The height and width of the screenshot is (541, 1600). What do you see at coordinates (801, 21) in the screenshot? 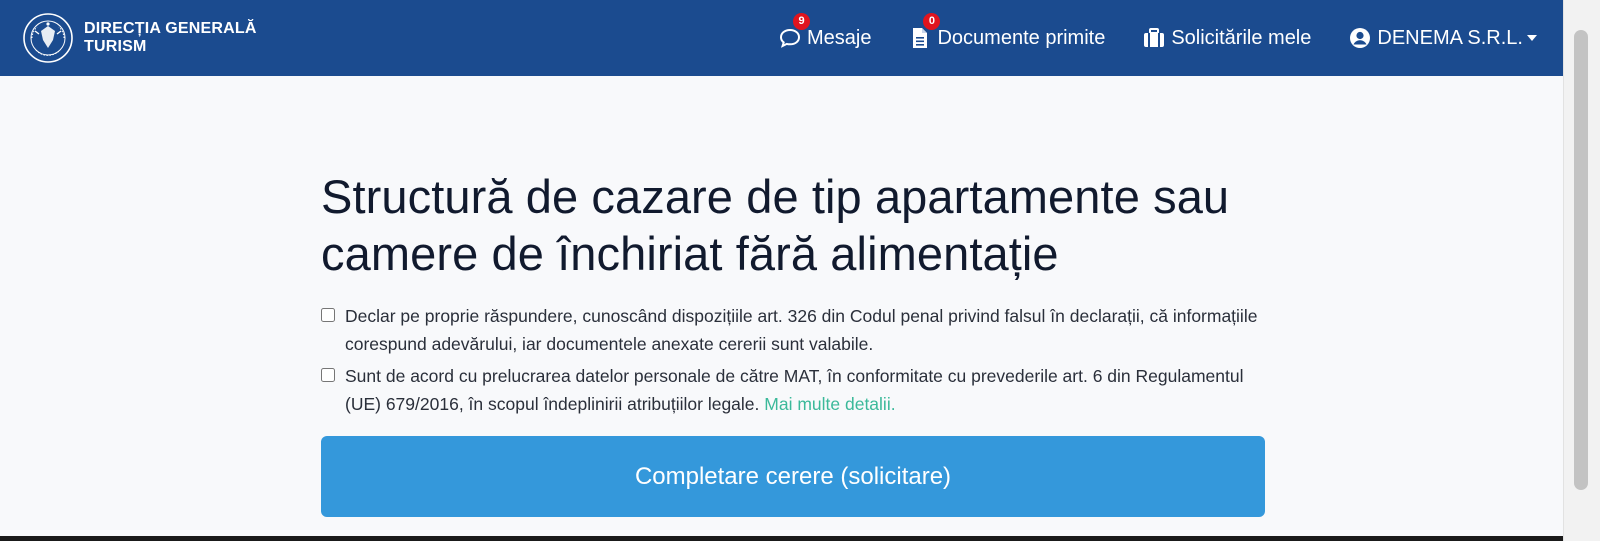
I see `messages-count-badge: 9` at bounding box center [801, 21].